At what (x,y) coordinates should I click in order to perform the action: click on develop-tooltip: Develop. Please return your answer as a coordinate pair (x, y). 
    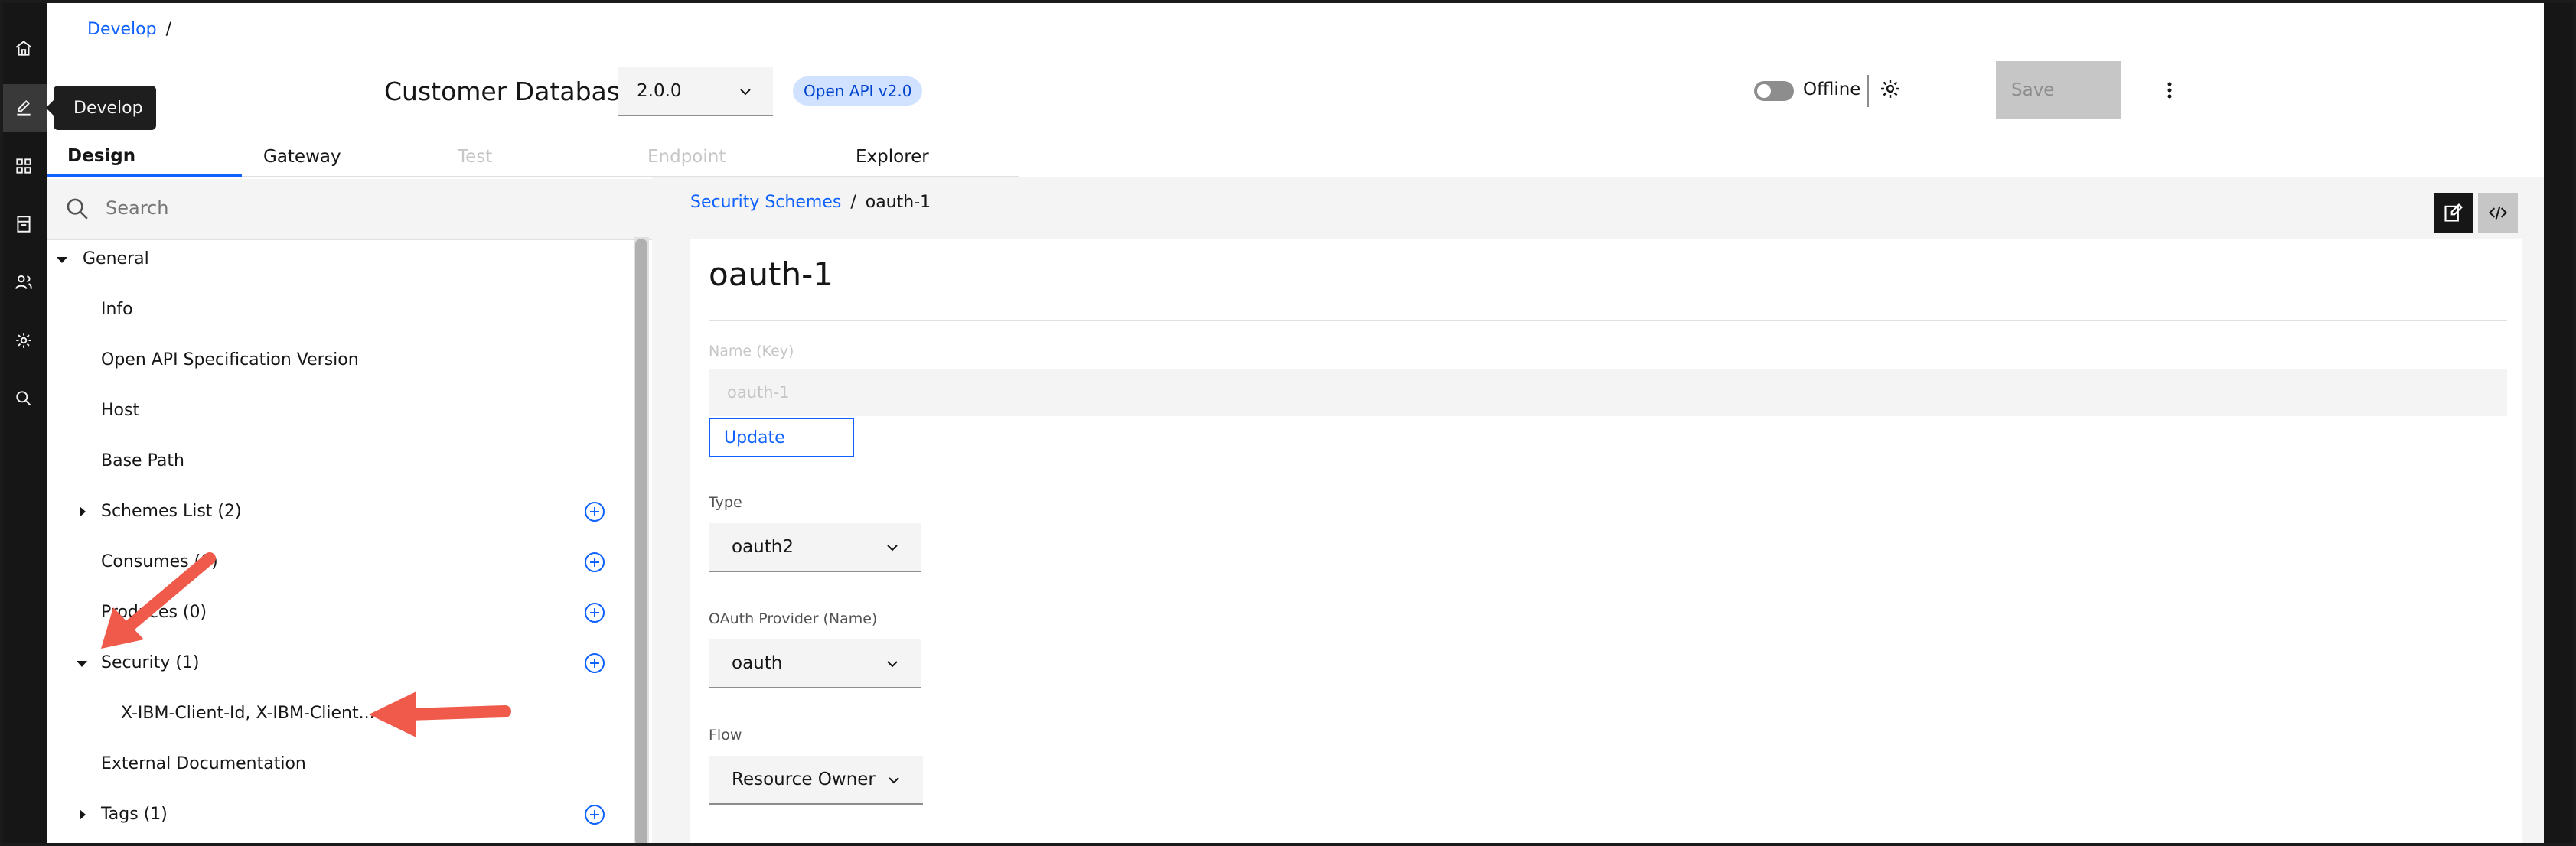
    Looking at the image, I should click on (101, 108).